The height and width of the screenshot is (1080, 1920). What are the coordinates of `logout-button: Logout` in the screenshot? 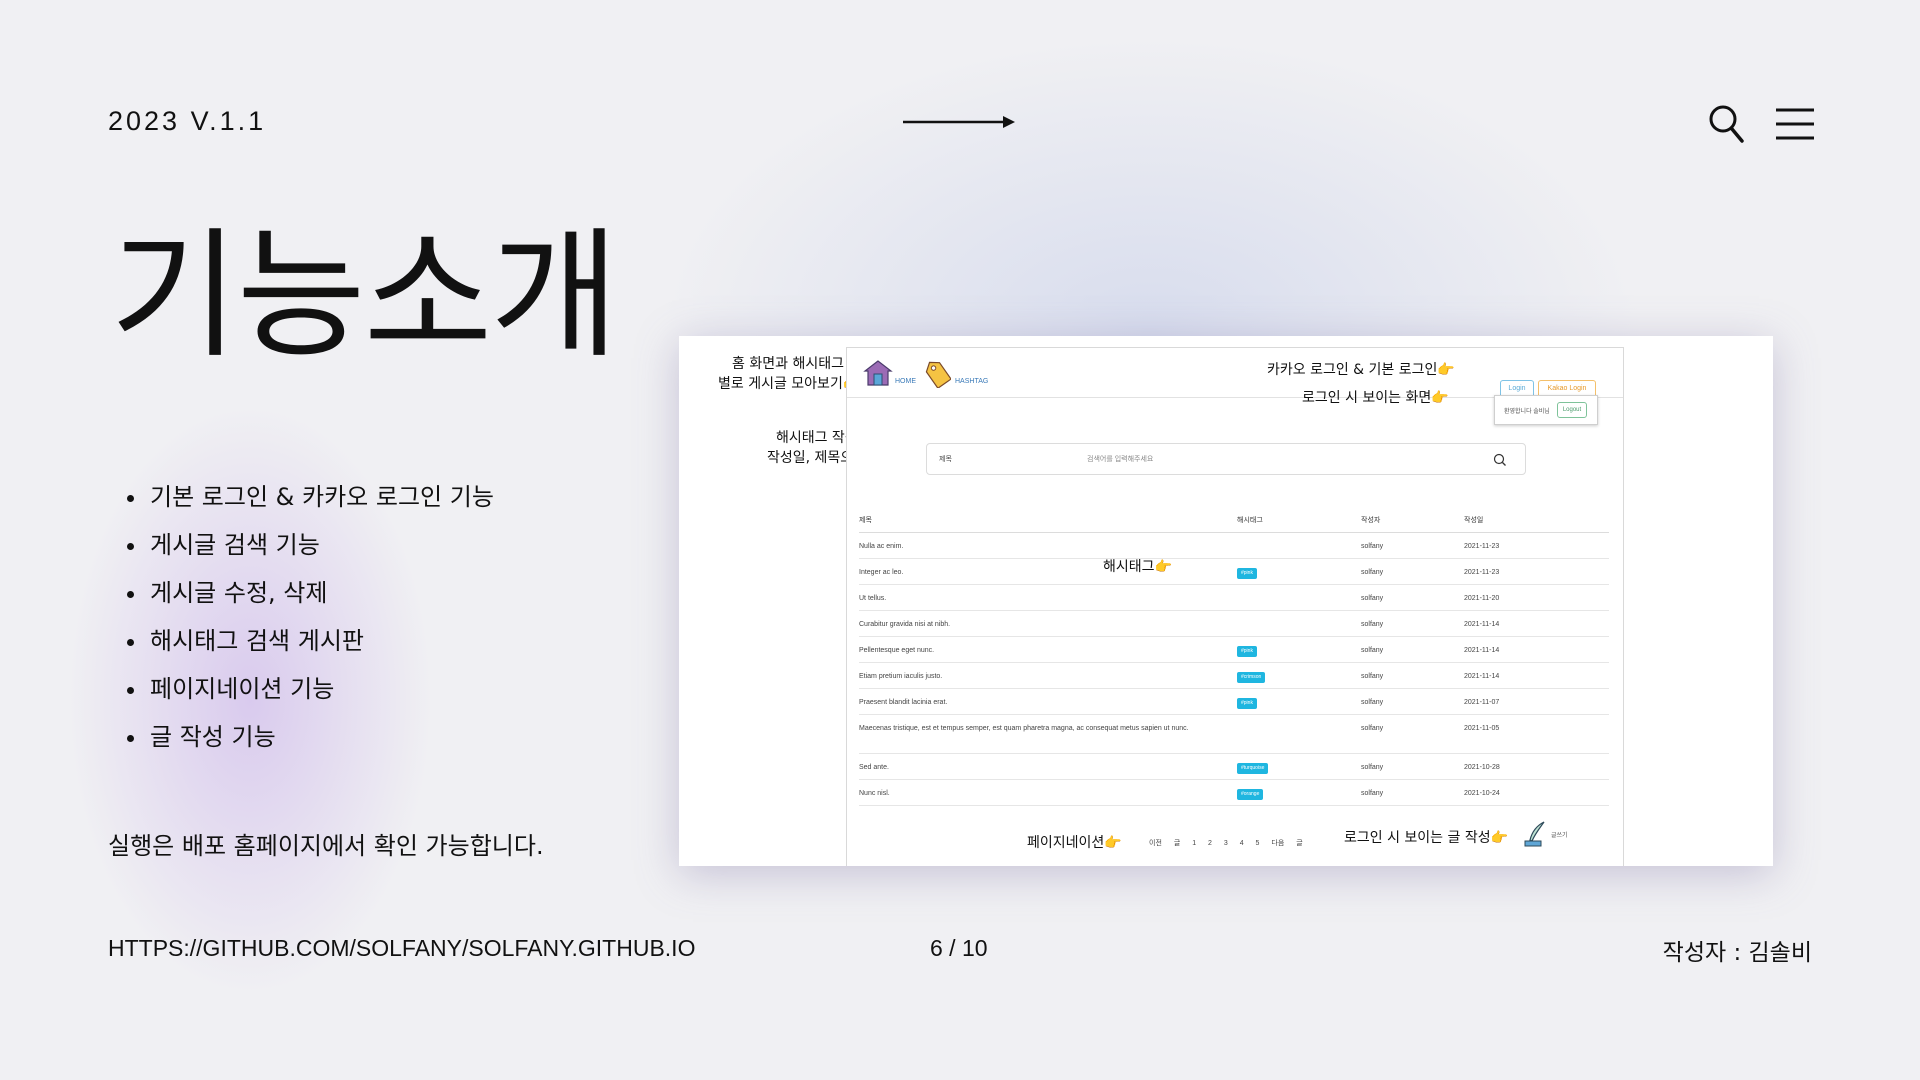 It's located at (1572, 410).